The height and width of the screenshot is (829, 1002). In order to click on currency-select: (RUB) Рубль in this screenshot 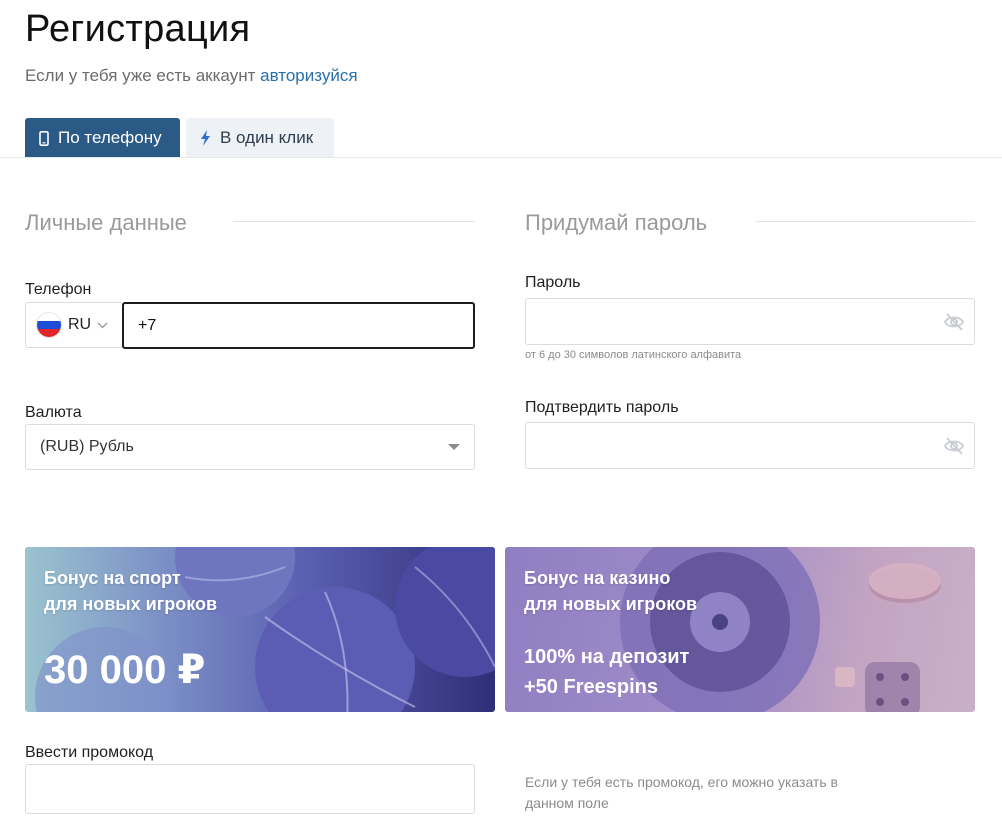, I will do `click(250, 447)`.